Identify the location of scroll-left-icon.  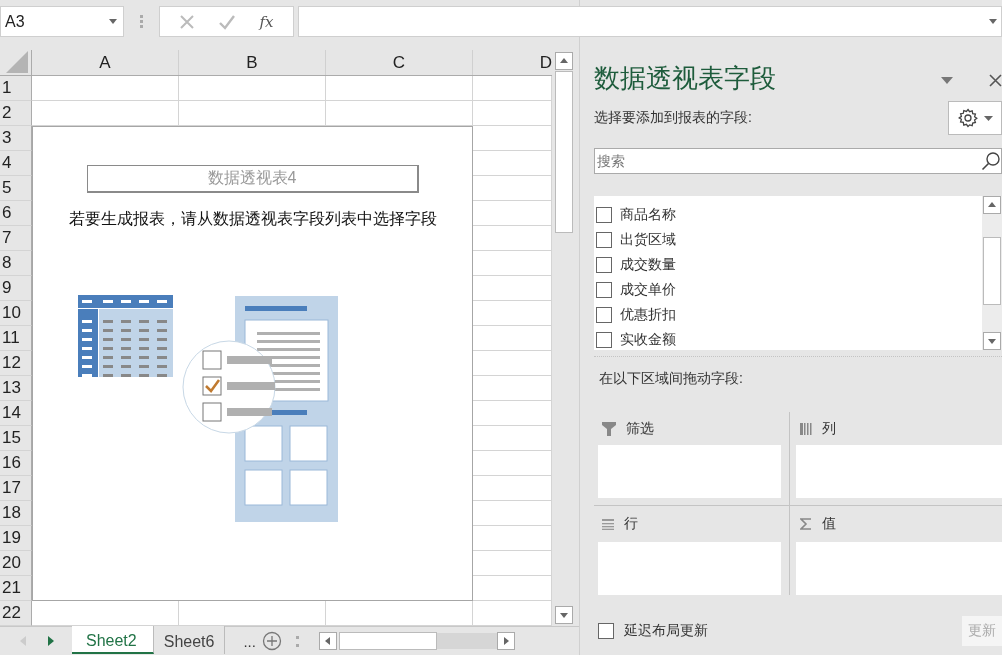
(327, 641).